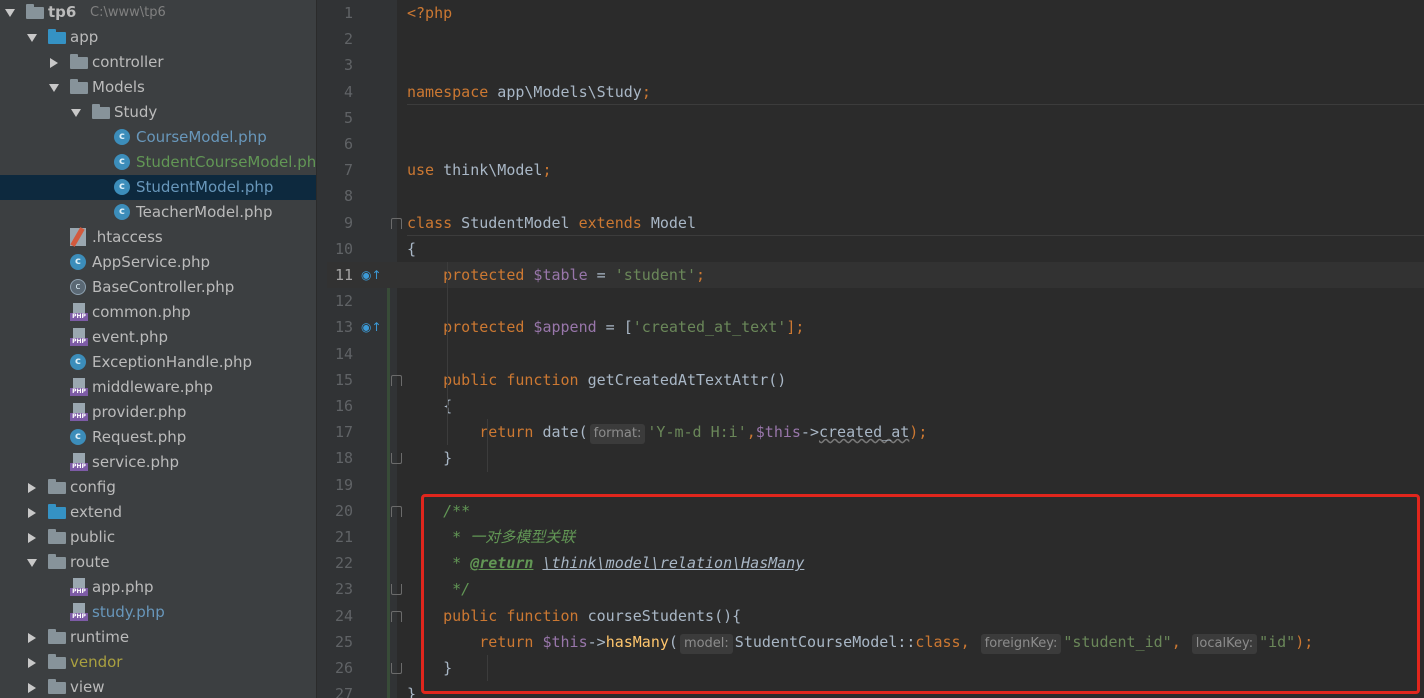 Image resolution: width=1424 pixels, height=698 pixels. I want to click on code-token: protected, so click(466, 327).